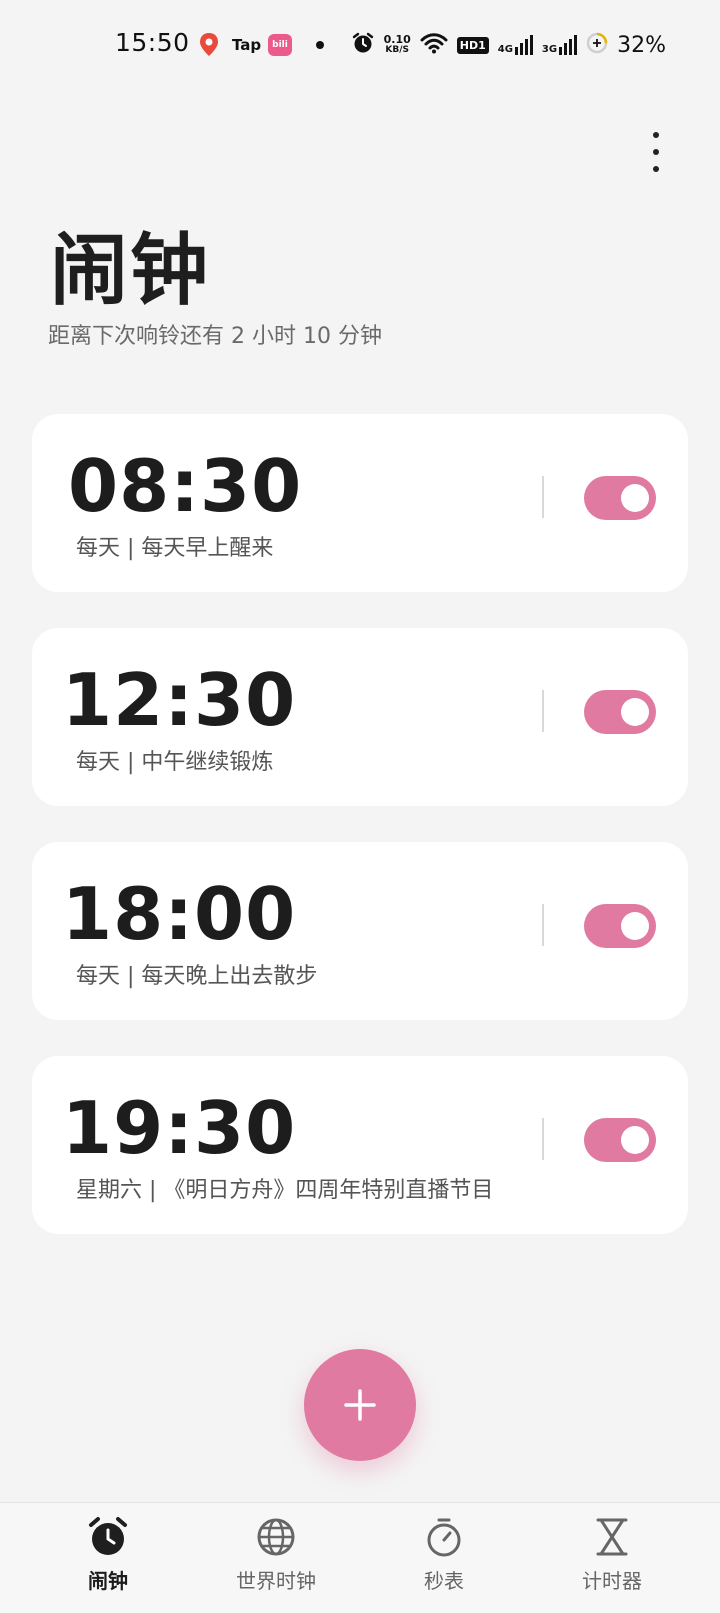  What do you see at coordinates (360, 503) in the screenshot?
I see `alarm-card: 08:30 每天 | 每天早上醒来` at bounding box center [360, 503].